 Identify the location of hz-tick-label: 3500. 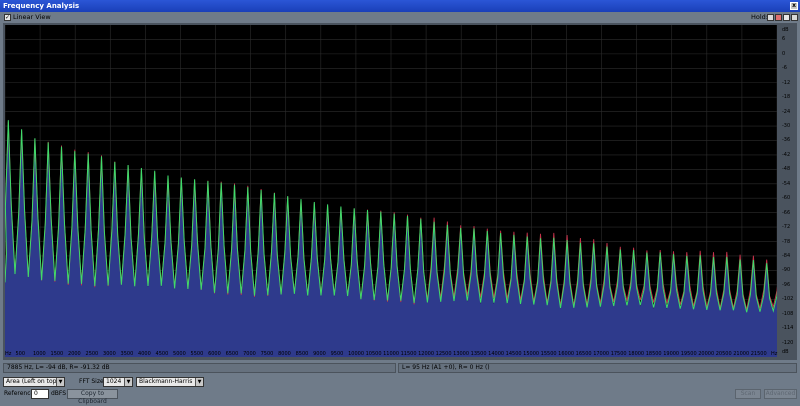
(127, 354).